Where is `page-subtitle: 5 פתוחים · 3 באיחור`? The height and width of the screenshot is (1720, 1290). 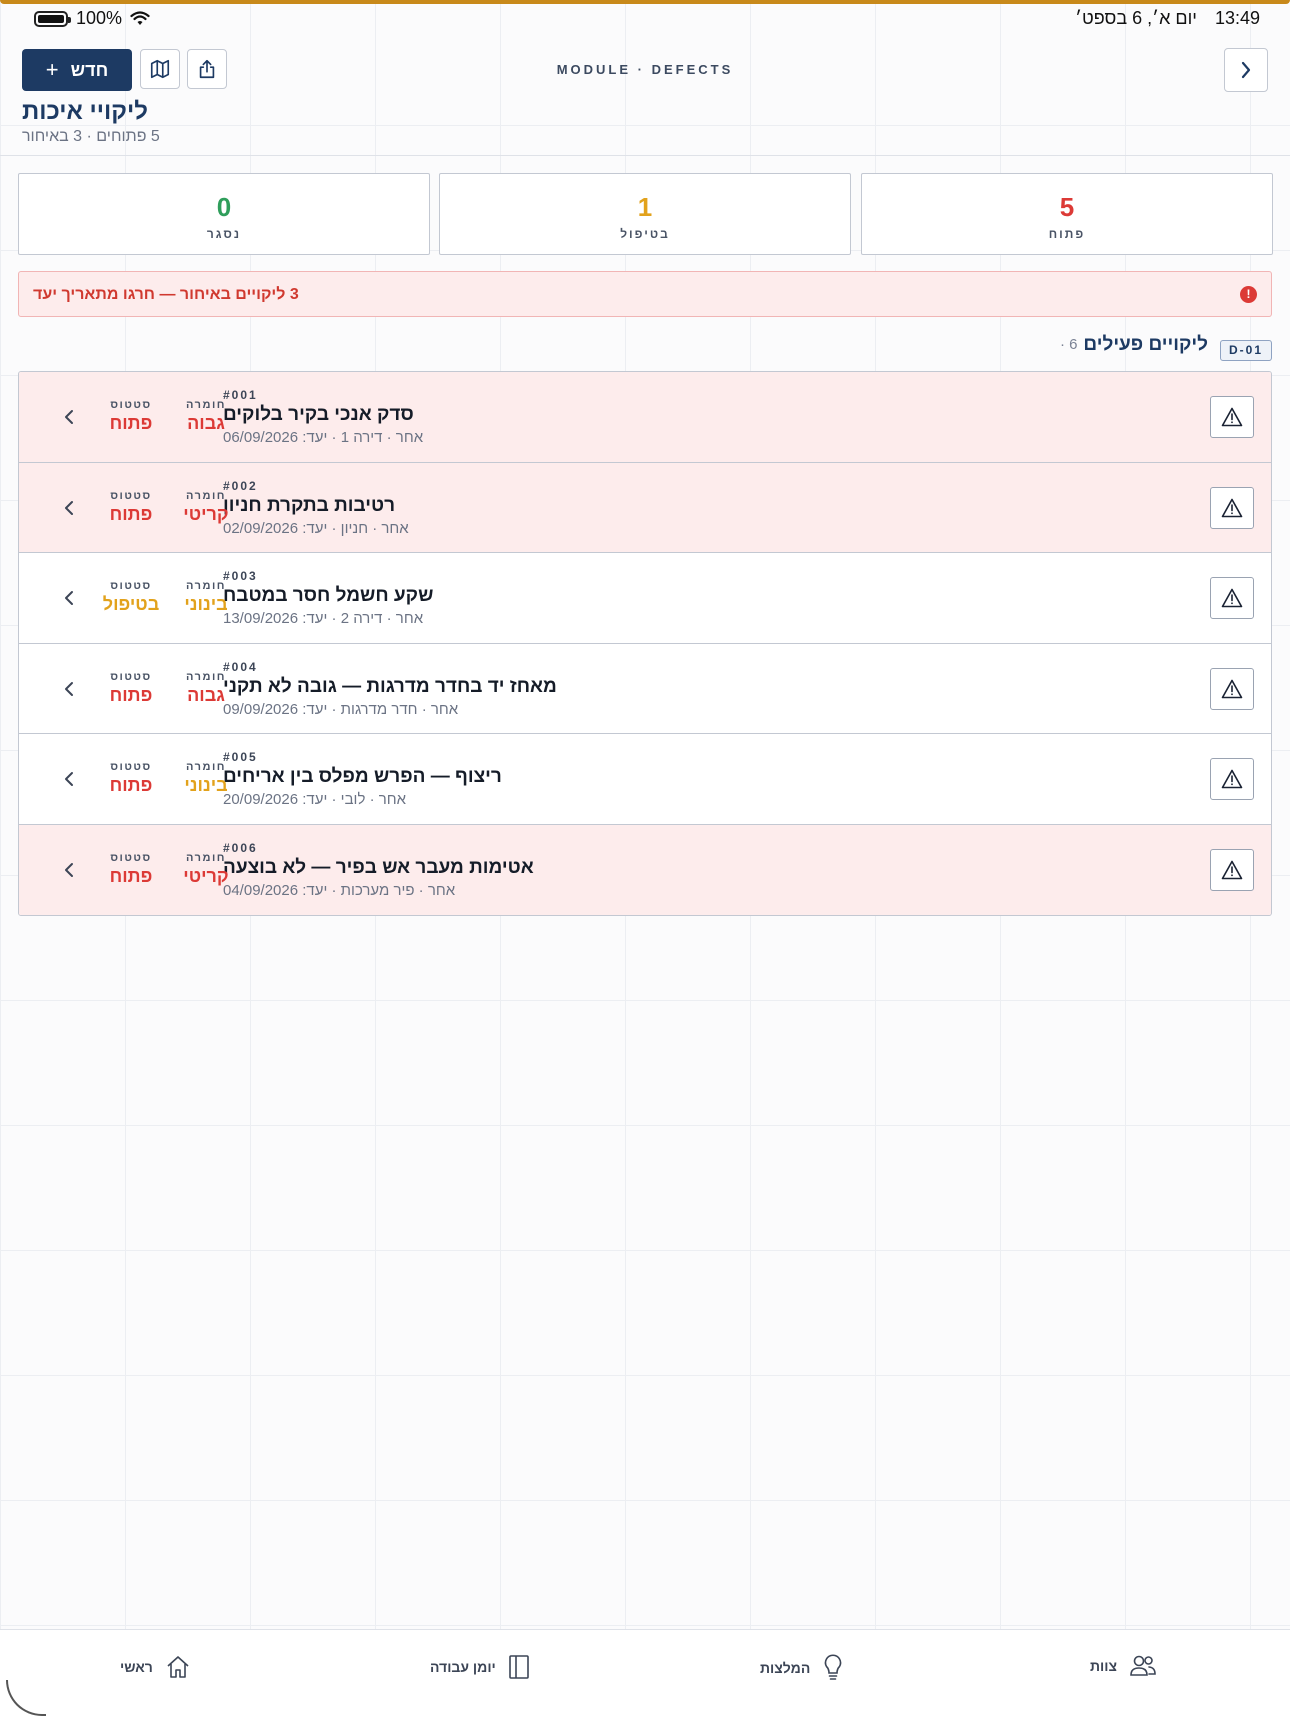 page-subtitle: 5 פתוחים · 3 באיחור is located at coordinates (91, 136).